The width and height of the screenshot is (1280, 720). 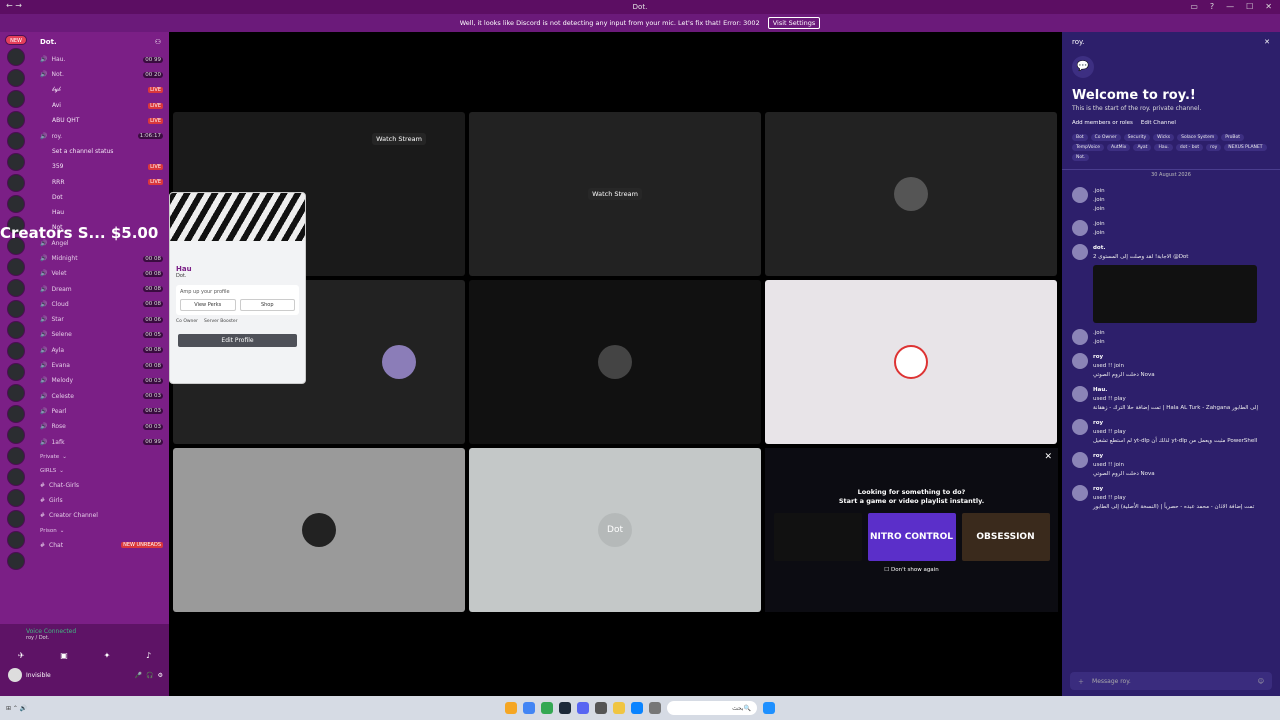 What do you see at coordinates (100, 273) in the screenshot?
I see `voice-channel: 🔊 Velet 00 08` at bounding box center [100, 273].